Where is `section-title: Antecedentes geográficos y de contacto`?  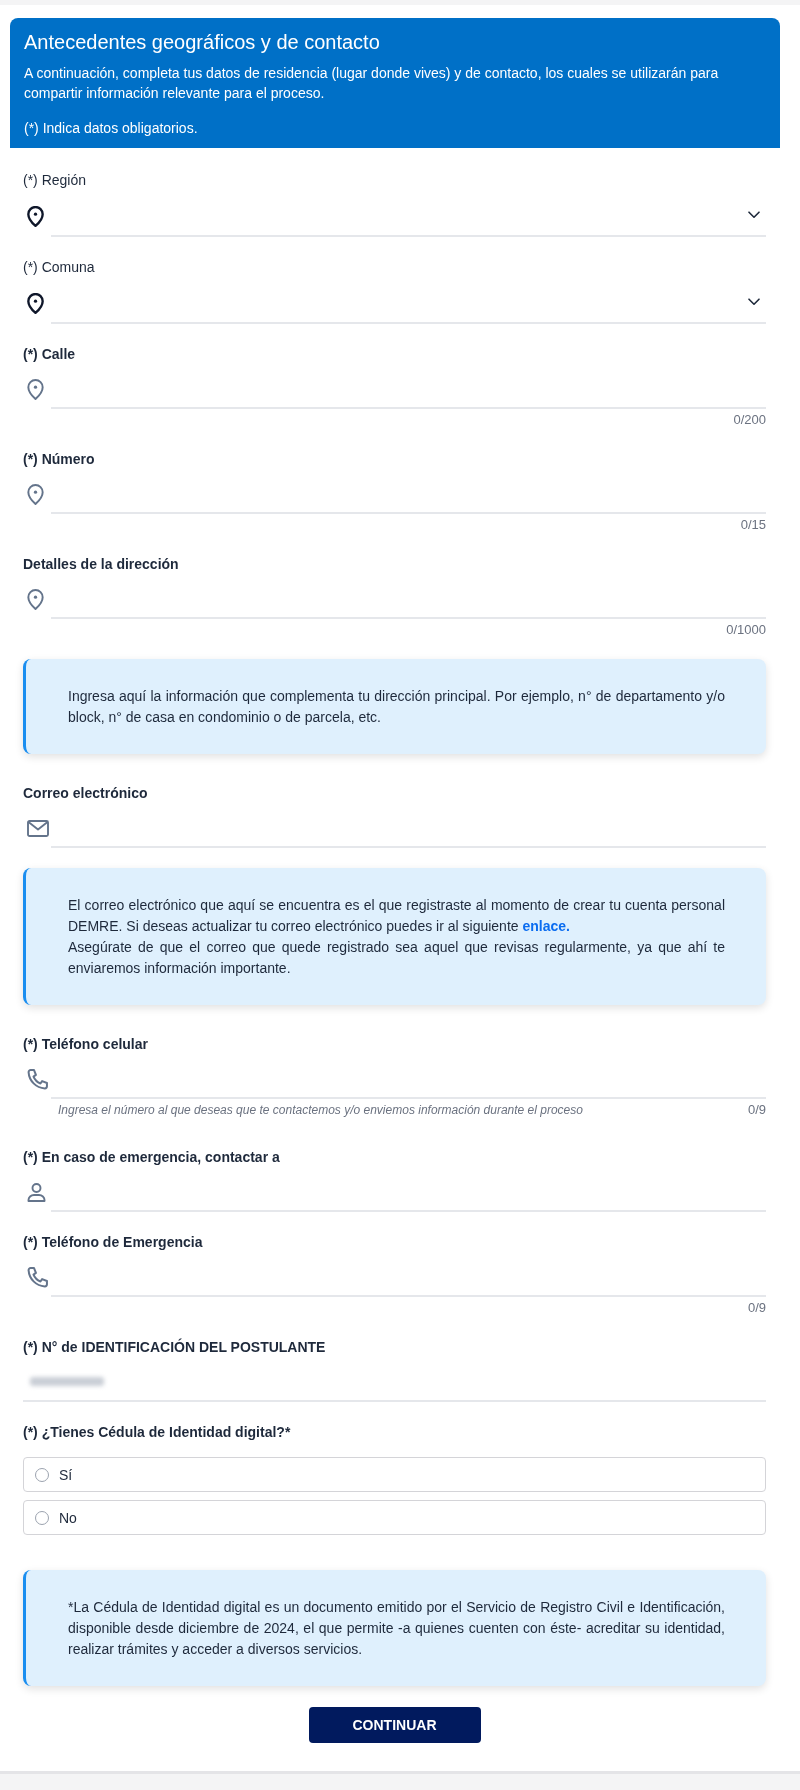 section-title: Antecedentes geográficos y de contacto is located at coordinates (202, 42).